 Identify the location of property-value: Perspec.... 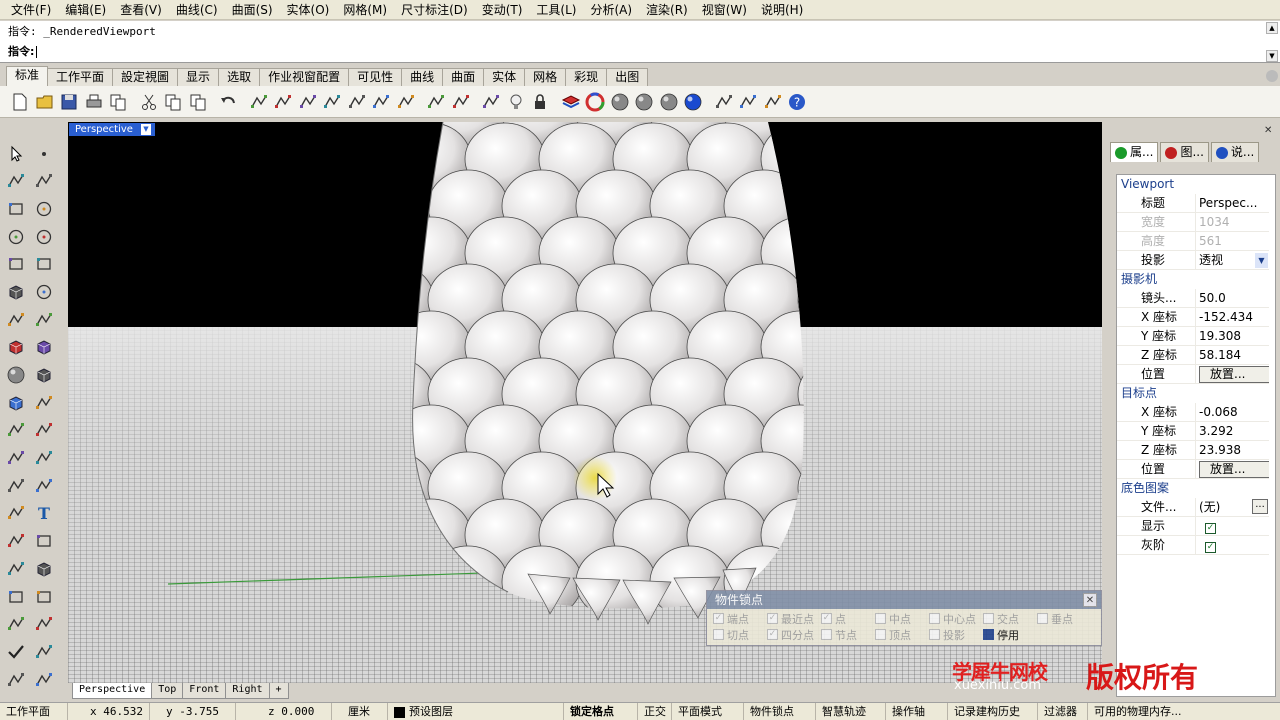
(1232, 203).